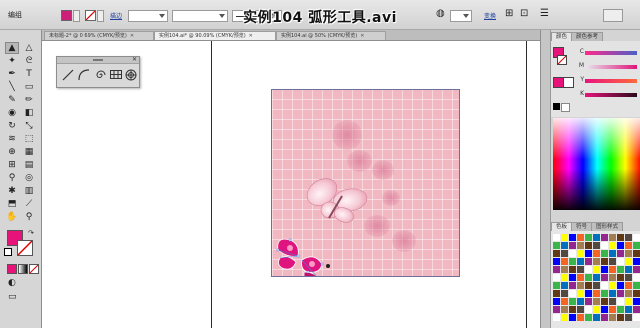 The width and height of the screenshot is (640, 328). I want to click on pencil-tool: ✏, so click(29, 100).